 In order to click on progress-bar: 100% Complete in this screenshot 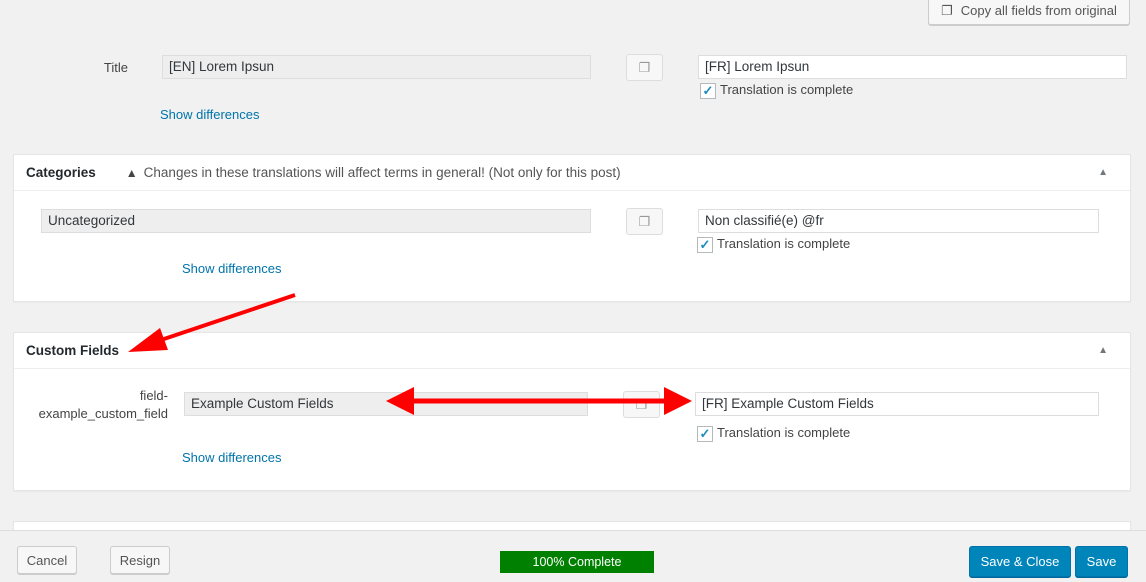, I will do `click(577, 562)`.